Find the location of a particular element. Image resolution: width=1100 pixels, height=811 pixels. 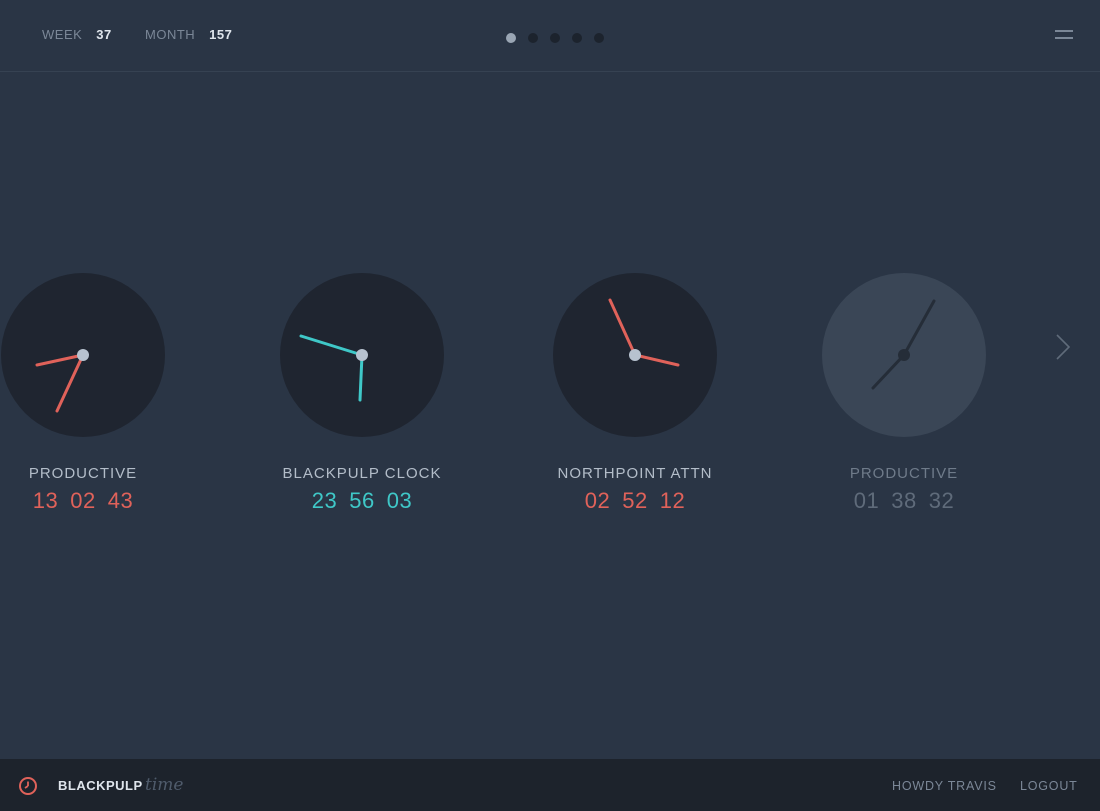

month-stat: MONTH 157 is located at coordinates (188, 35).